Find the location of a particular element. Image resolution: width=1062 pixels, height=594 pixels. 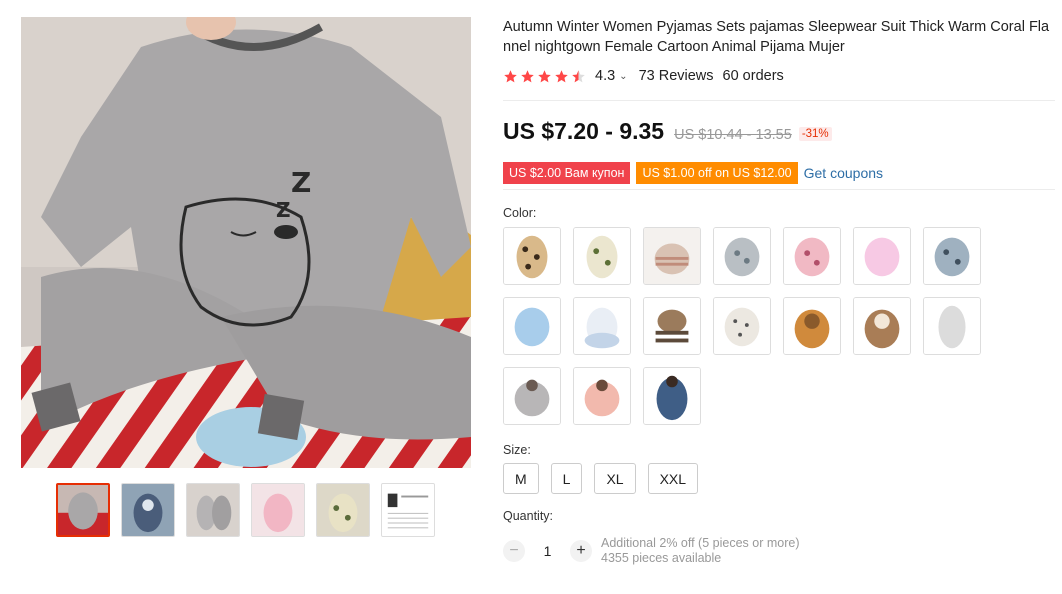

rating-stars is located at coordinates (544, 76).